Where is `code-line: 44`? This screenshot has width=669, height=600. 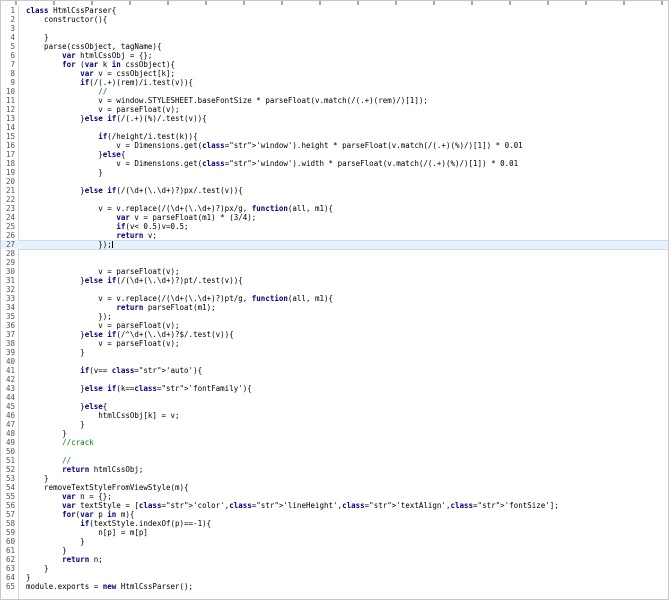
code-line: 44 is located at coordinates (334, 397).